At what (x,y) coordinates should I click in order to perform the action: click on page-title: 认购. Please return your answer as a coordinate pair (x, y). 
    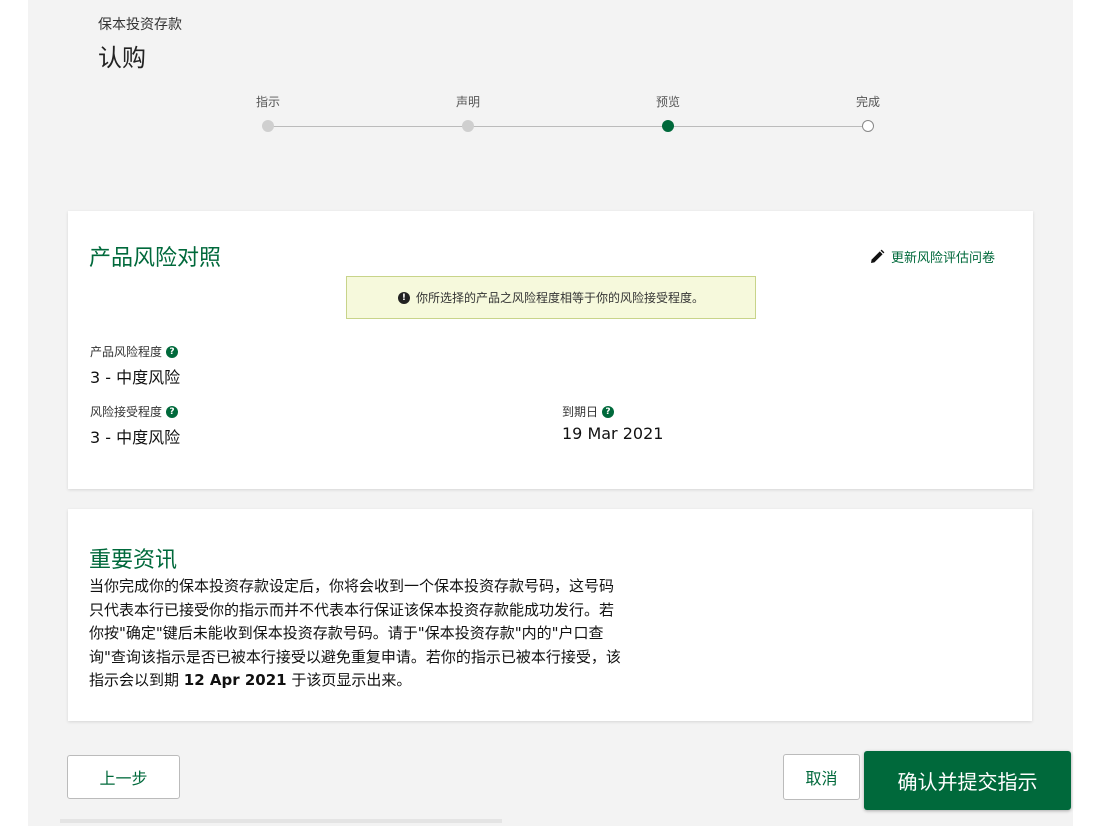
    Looking at the image, I should click on (122, 58).